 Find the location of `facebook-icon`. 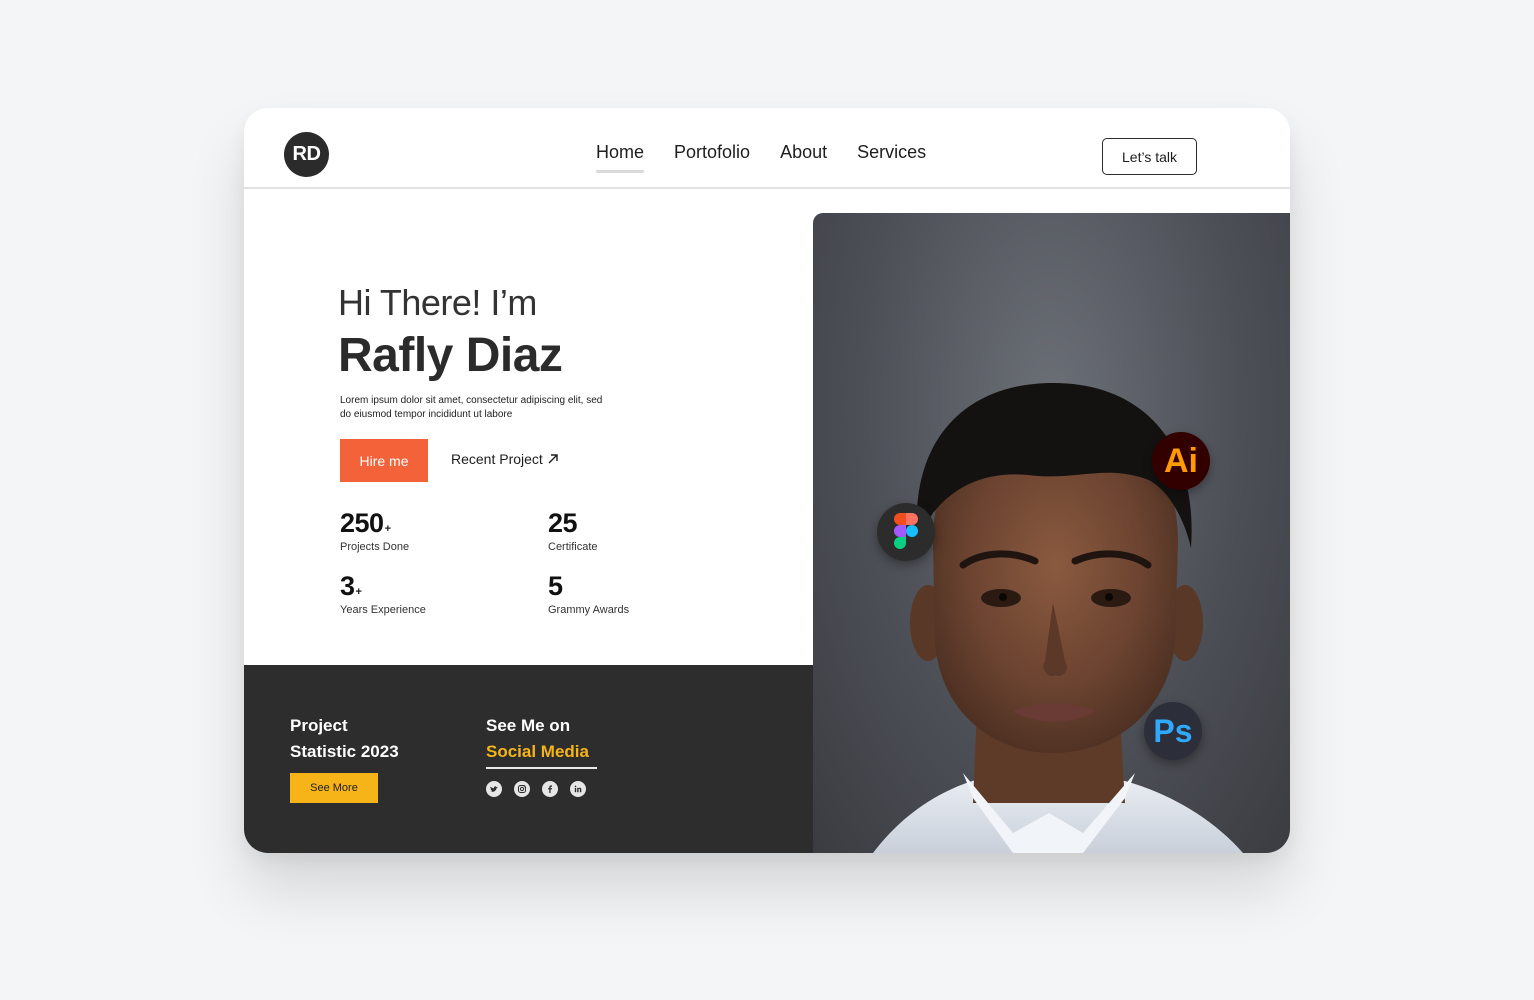

facebook-icon is located at coordinates (550, 789).